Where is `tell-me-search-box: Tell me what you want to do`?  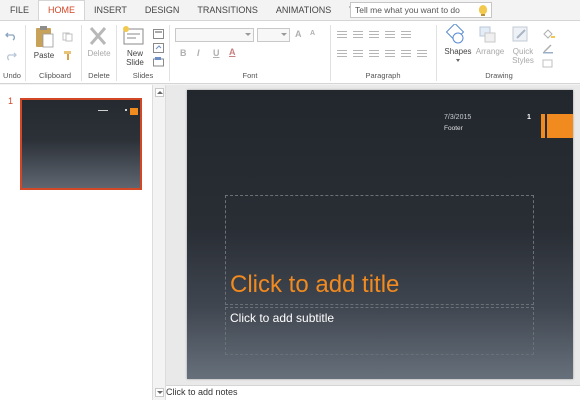 tell-me-search-box: Tell me what you want to do is located at coordinates (421, 10).